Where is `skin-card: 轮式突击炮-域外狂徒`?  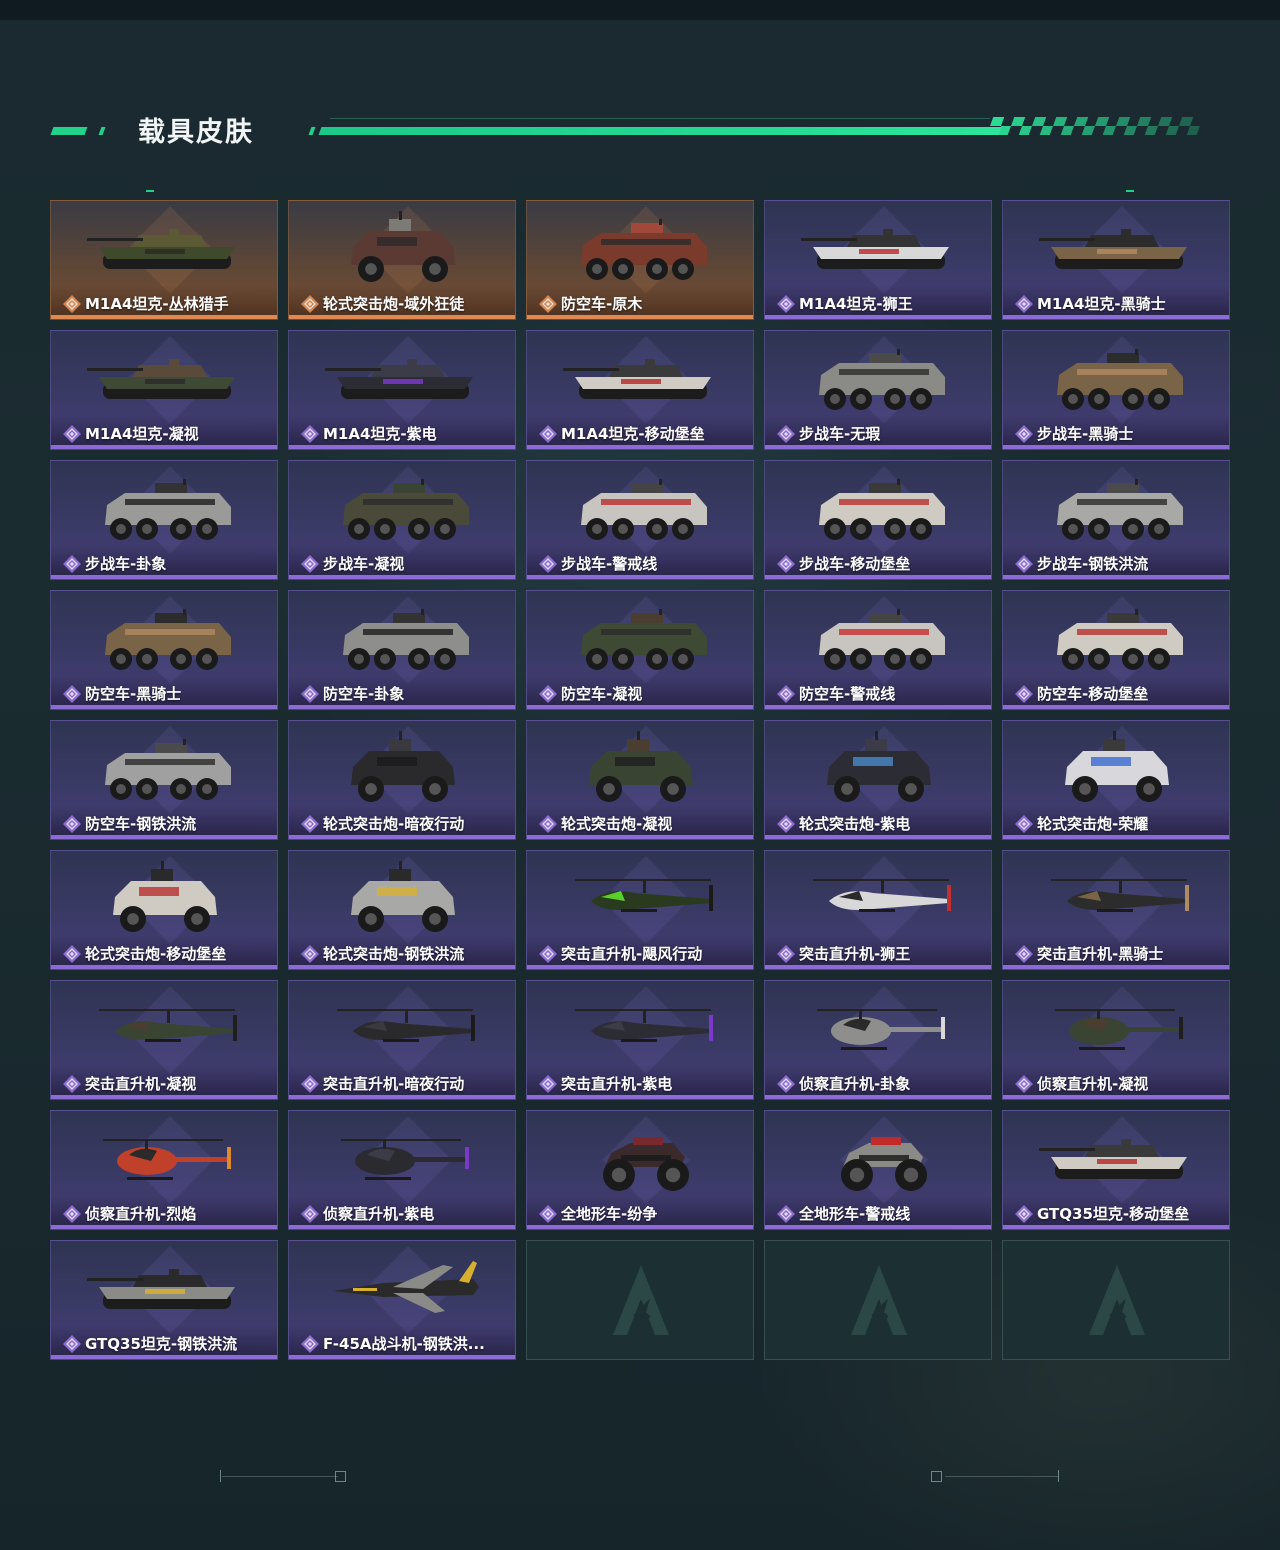 skin-card: 轮式突击炮-域外狂徒 is located at coordinates (402, 260).